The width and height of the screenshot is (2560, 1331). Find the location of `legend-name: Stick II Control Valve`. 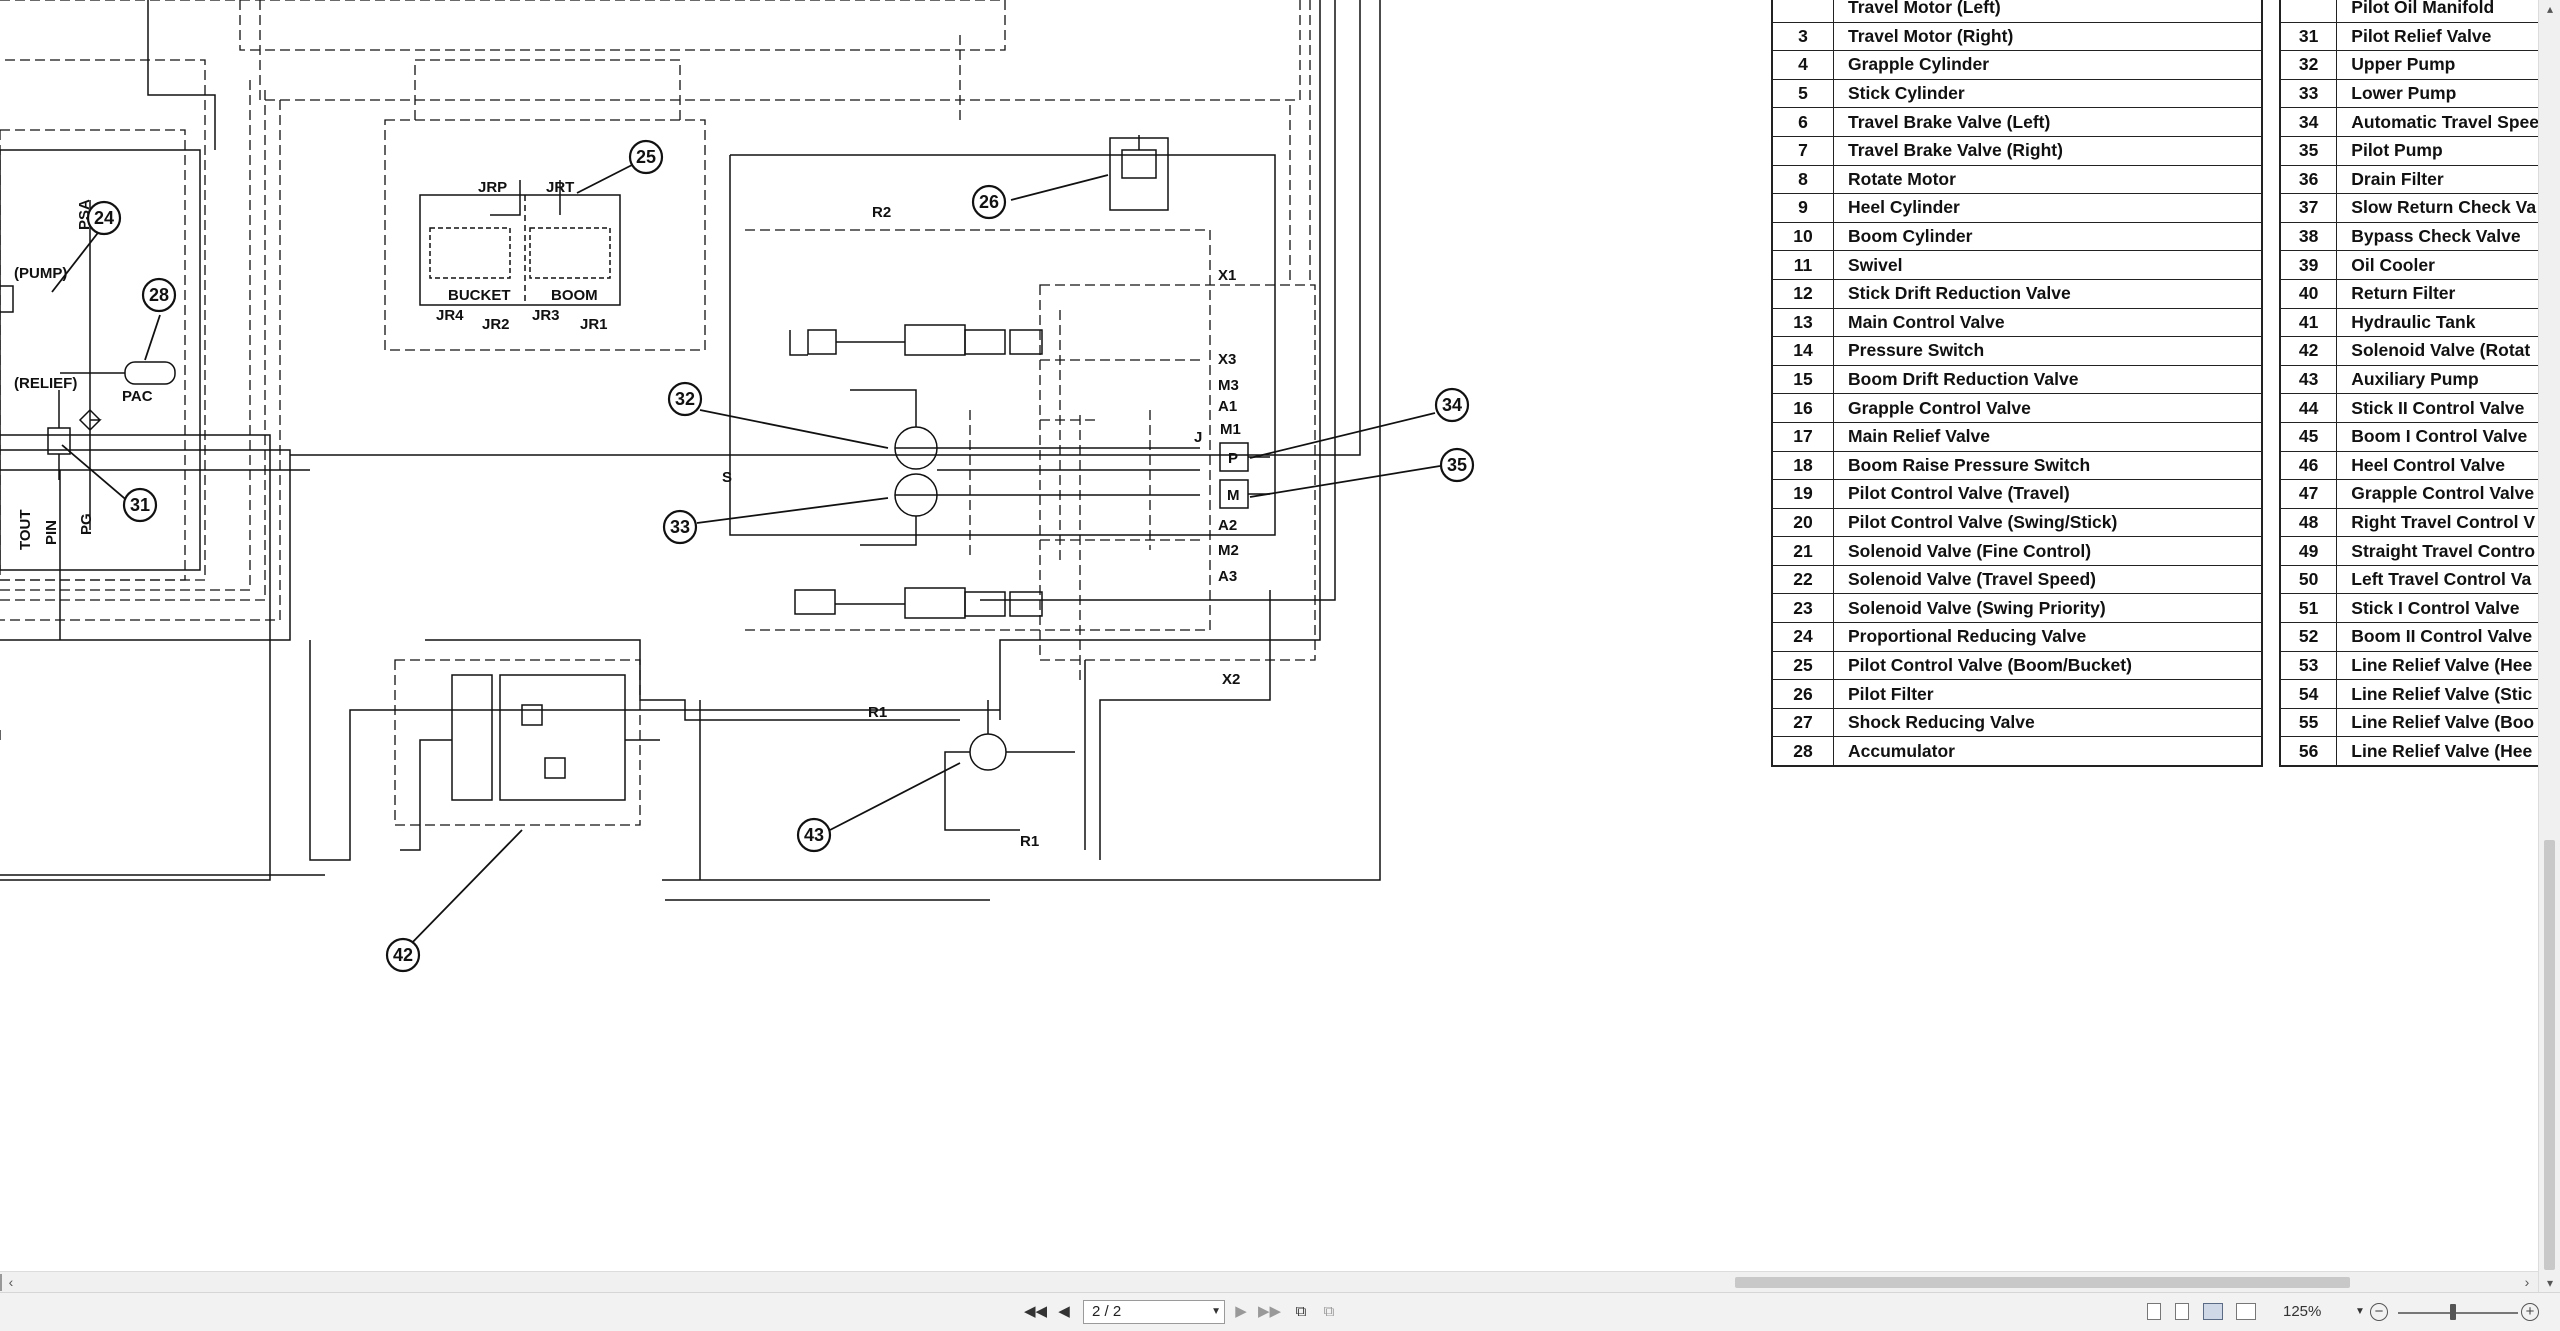

legend-name: Stick II Control Valve is located at coordinates (2437, 408).